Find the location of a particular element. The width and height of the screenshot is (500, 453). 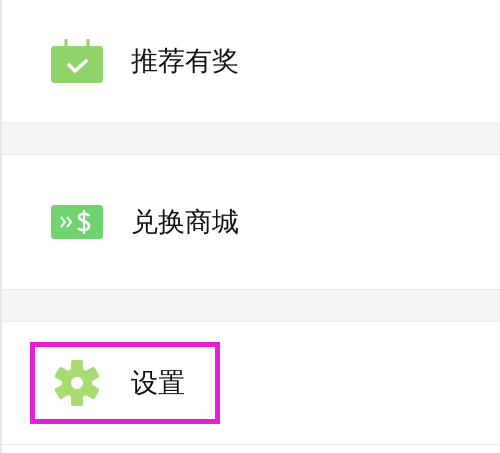

menu-label: 兑换商城 is located at coordinates (185, 223).